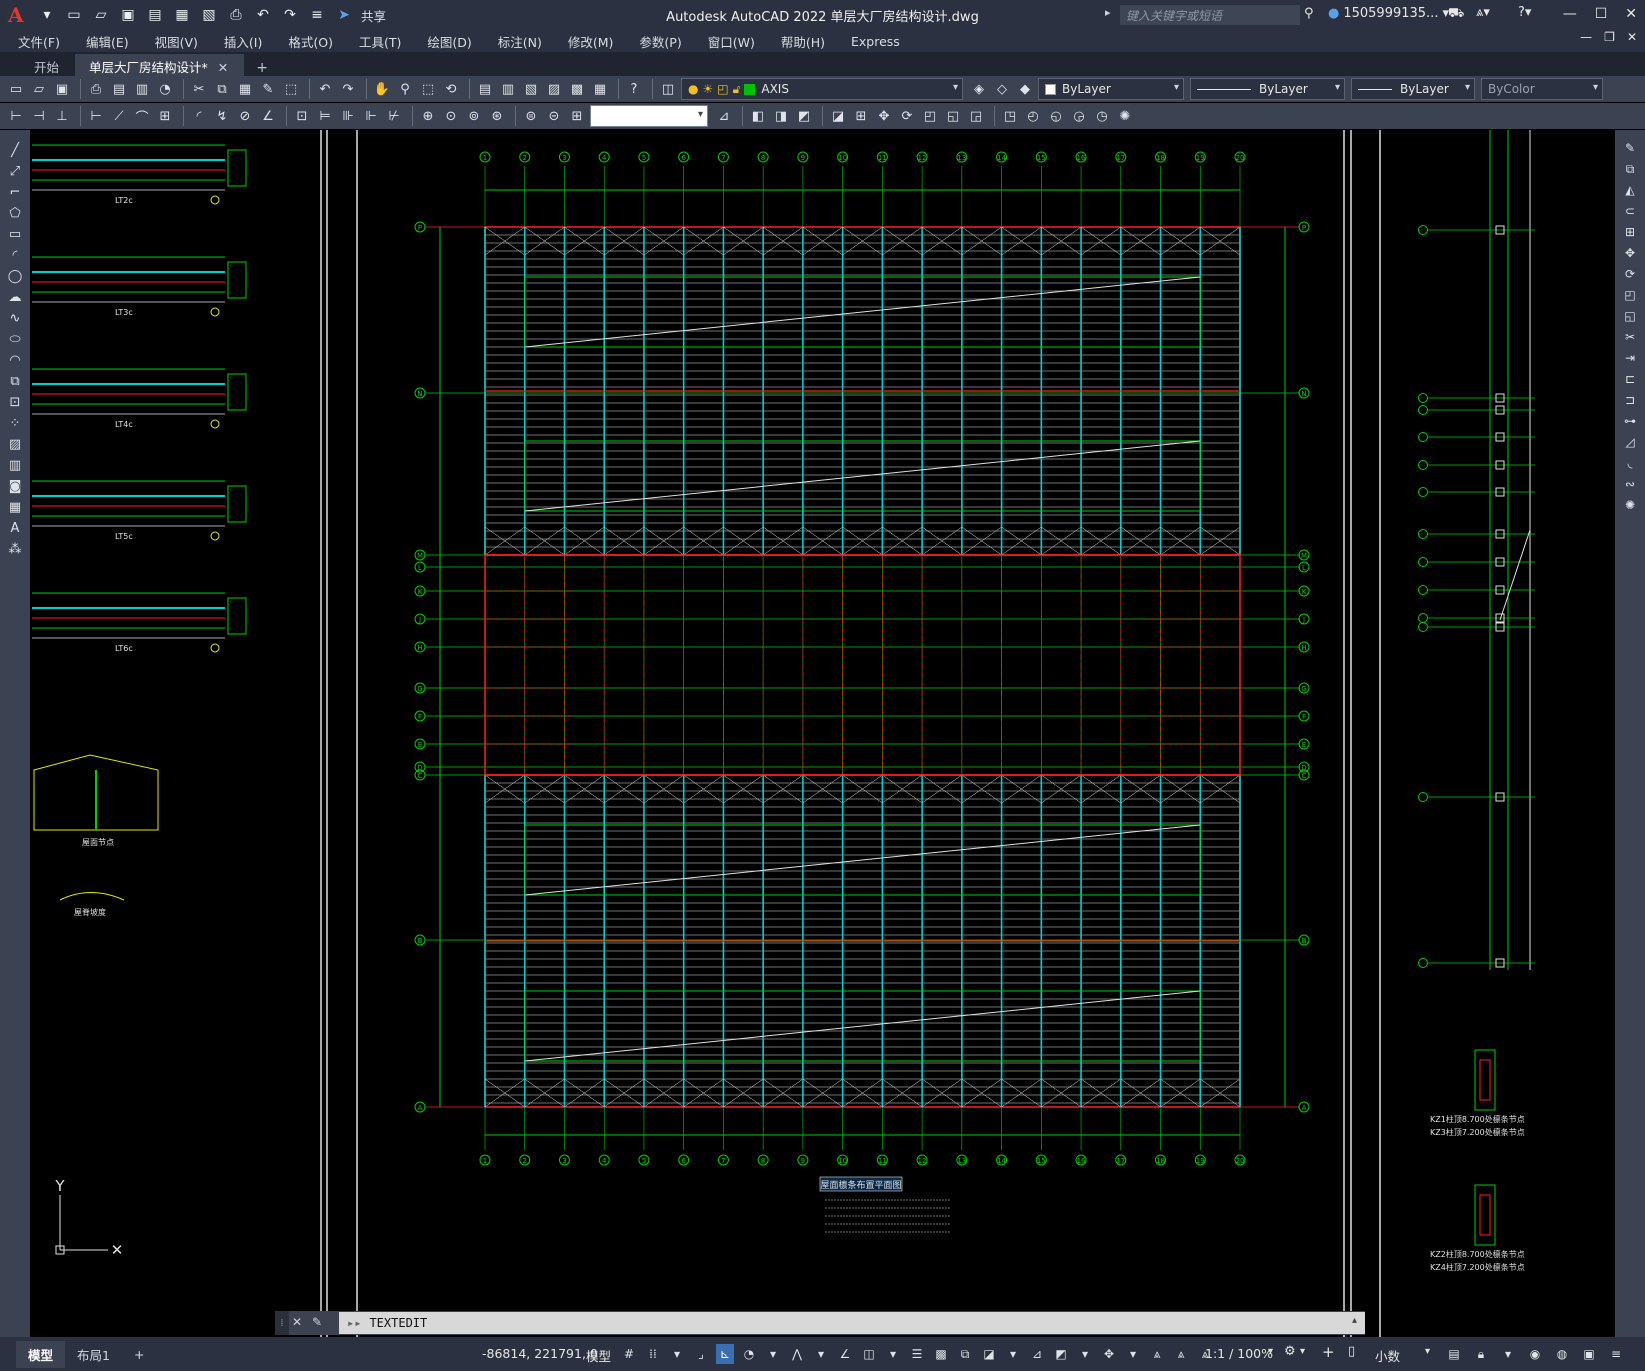 Image resolution: width=1645 pixels, height=1371 pixels. I want to click on dimstyle-manager-icon: ⊿, so click(724, 116).